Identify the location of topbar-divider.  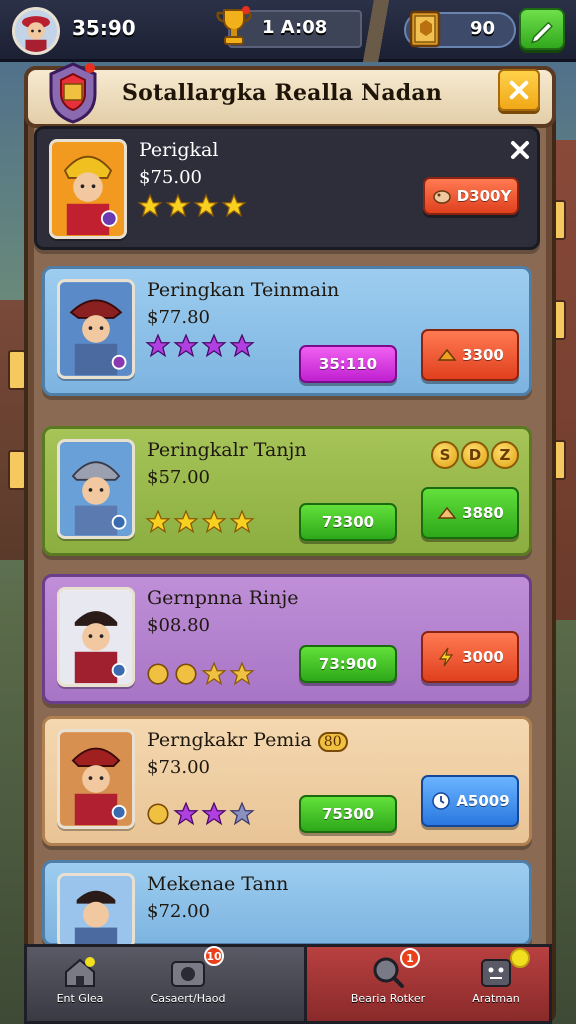
(376, 31).